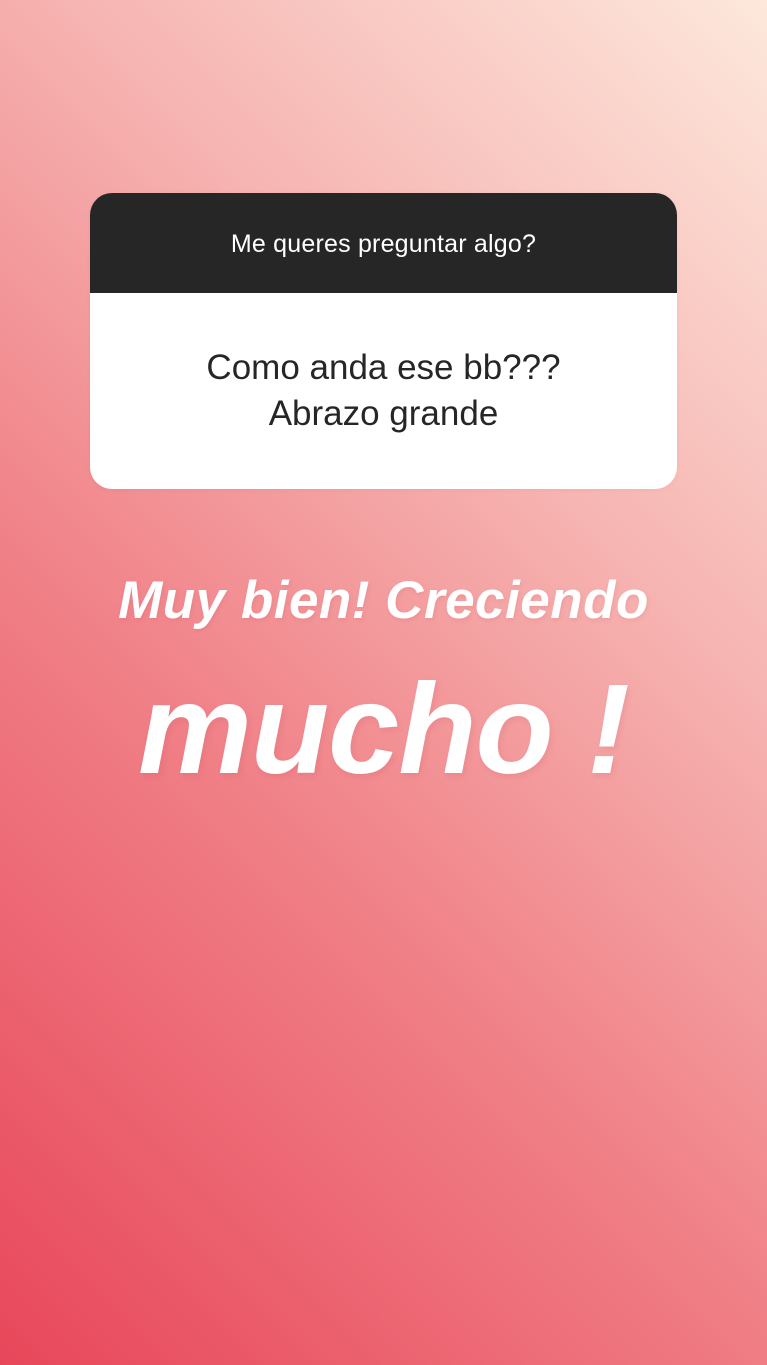 This screenshot has height=1365, width=767. I want to click on reply-text-line-2: mucho !, so click(384, 729).